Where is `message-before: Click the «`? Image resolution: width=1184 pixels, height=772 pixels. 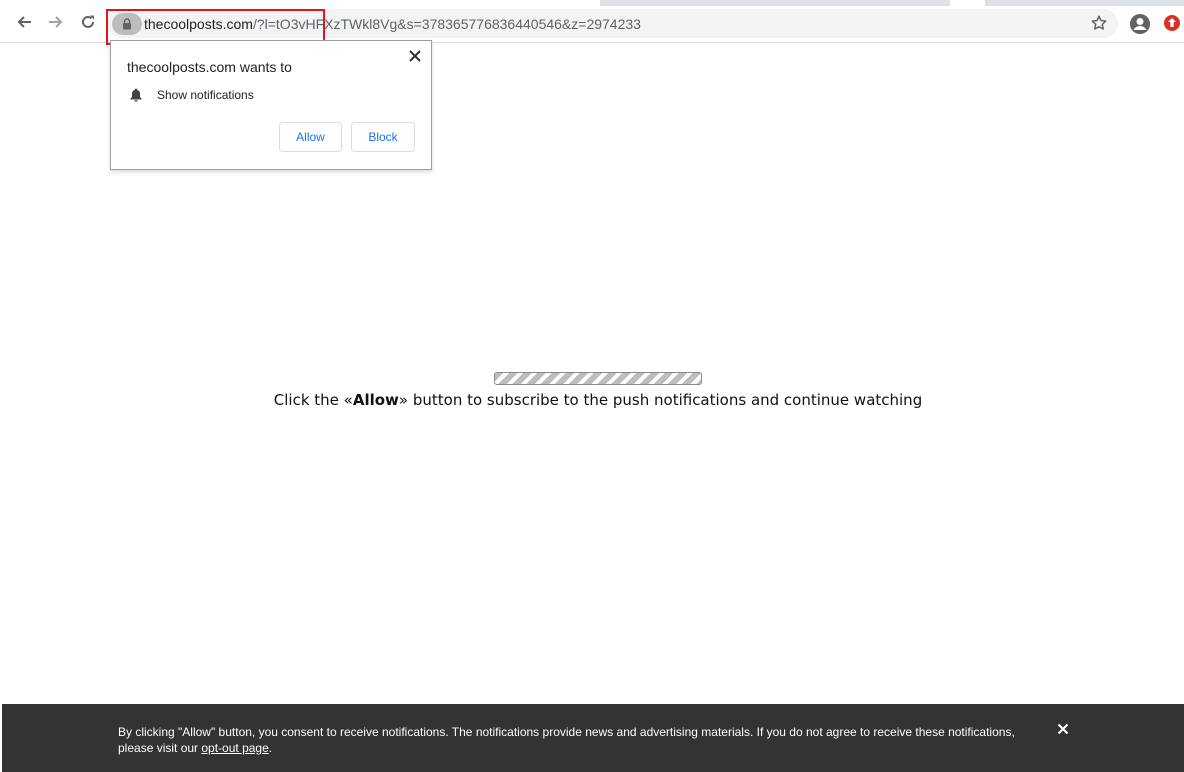 message-before: Click the « is located at coordinates (313, 400).